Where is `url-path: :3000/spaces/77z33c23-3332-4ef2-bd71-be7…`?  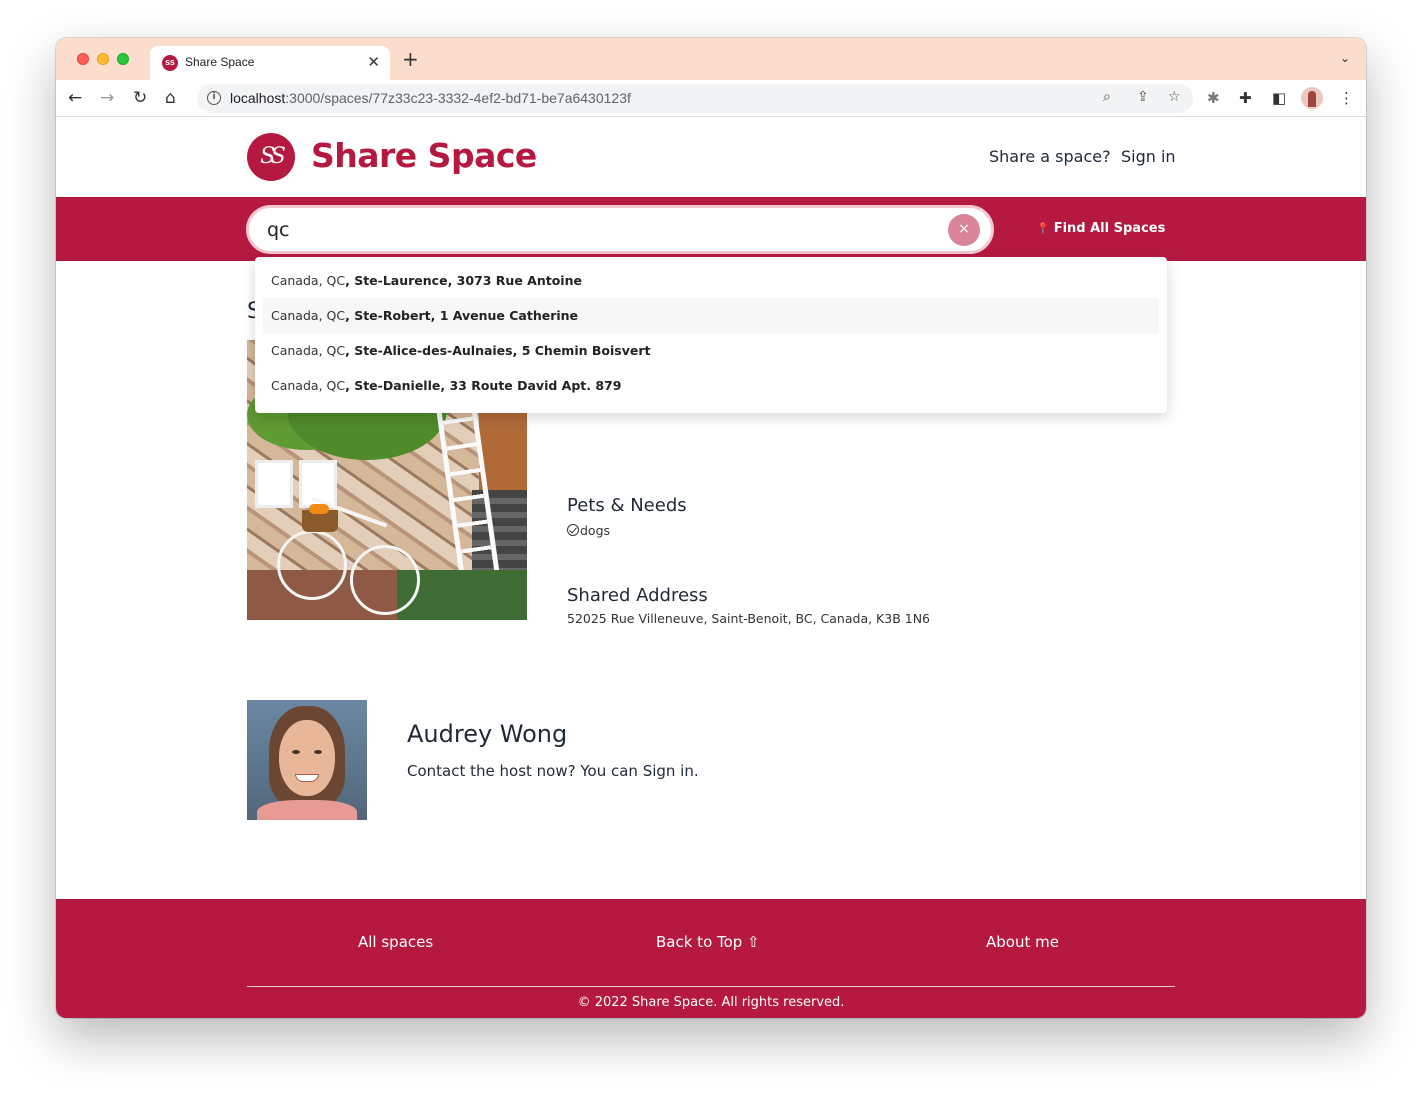
url-path: :3000/spaces/77z33c23-3332-4ef2-bd71-be7… is located at coordinates (458, 98).